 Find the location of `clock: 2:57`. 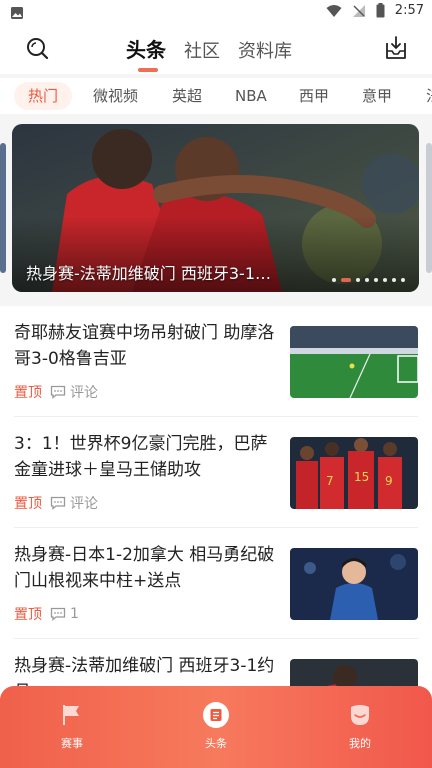

clock: 2:57 is located at coordinates (409, 10).